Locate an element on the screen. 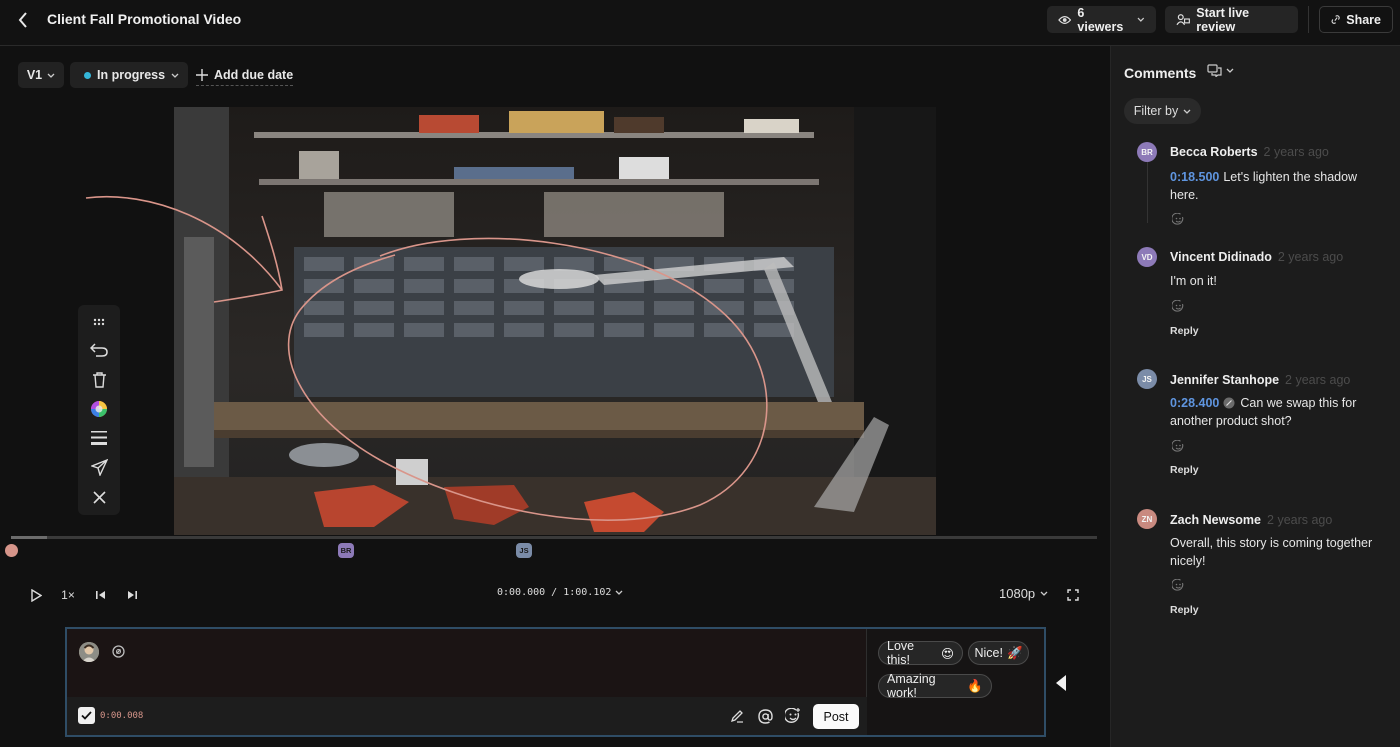 The width and height of the screenshot is (1400, 747). next-frame-button is located at coordinates (132, 595).